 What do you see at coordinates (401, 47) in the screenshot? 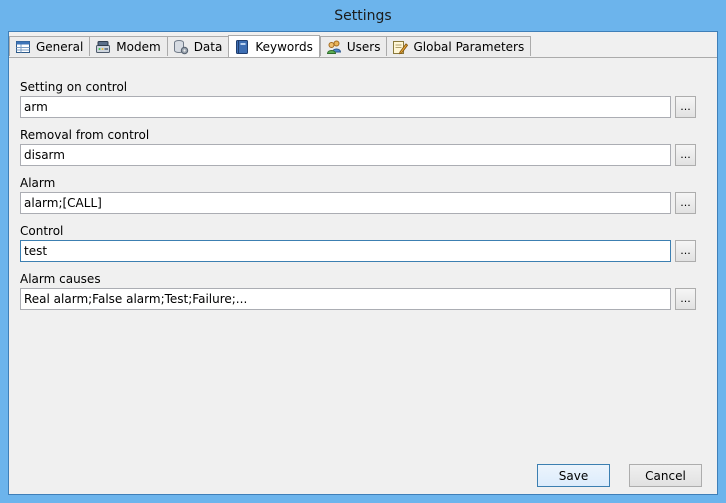
I see `document-pencil-icon` at bounding box center [401, 47].